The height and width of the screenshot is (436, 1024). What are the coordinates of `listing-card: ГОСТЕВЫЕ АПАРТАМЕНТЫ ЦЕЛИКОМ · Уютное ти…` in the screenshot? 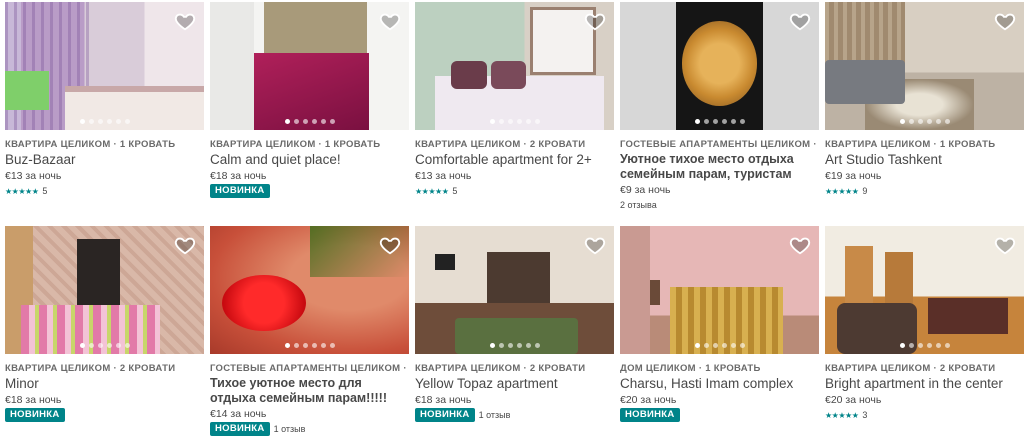 It's located at (719, 107).